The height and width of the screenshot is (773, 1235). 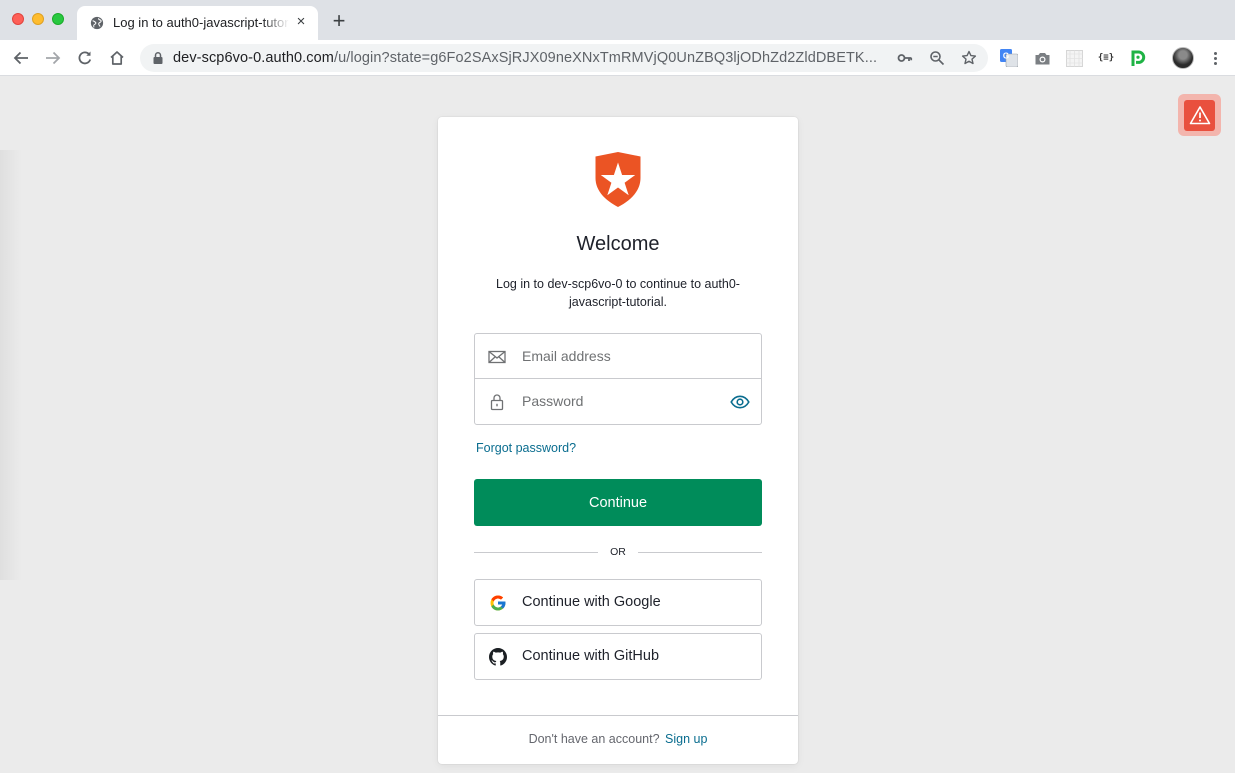 What do you see at coordinates (622, 401) in the screenshot?
I see `password-input` at bounding box center [622, 401].